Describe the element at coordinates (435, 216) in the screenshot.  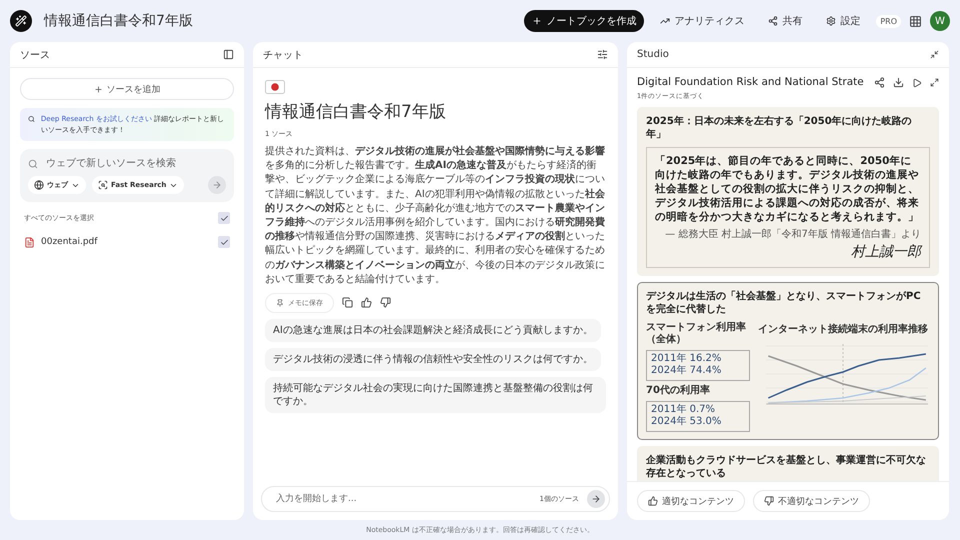
I see `summary-text: 提供された資料は、デジタル技術の進展が社会基盤や国際情勢に与える影響を多角的に分析した報告書です。生成AIの急速な普及がもたらす経済的衝撃や、ビッグテック企業による海底ケーブル等のインフラ投資の現状について詳細に解説しています。また、AIの犯罪利用や偽情報の拡散といった社会的リスクへの対応とともに、少子高齢化が進む地方でのスマート農業やインフラ維持へのデジタル活用事例を紹介しています。国内における研究開発費の推移や情報通信分野の国際連携、災害時におけるメディアの役割といった幅広いトピックを網羅しています。最終的に、利用者の安心を確保するためのガバナンス構築とイノベーションの両立が、今後の日本のデジタル政策において重要であると結論付けています。` at that location.